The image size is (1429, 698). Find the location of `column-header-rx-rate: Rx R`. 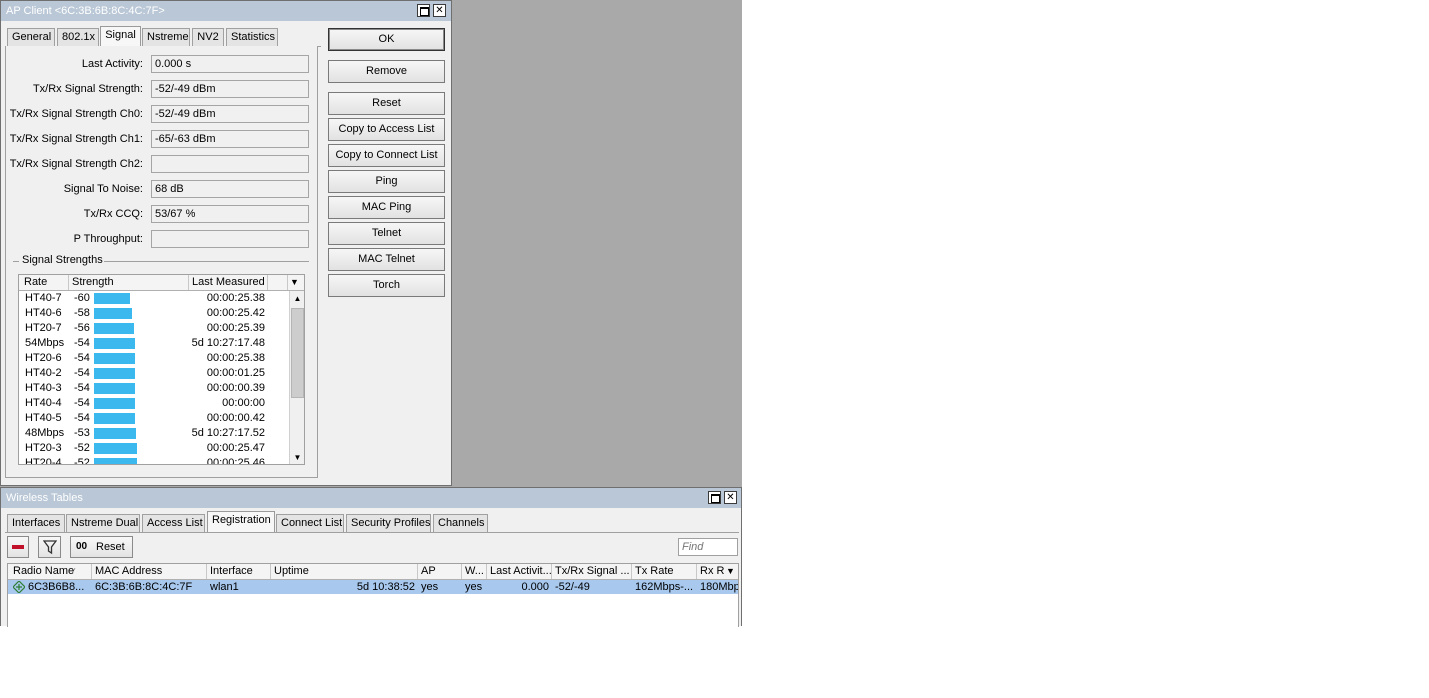

column-header-rx-rate: Rx R is located at coordinates (711, 571).